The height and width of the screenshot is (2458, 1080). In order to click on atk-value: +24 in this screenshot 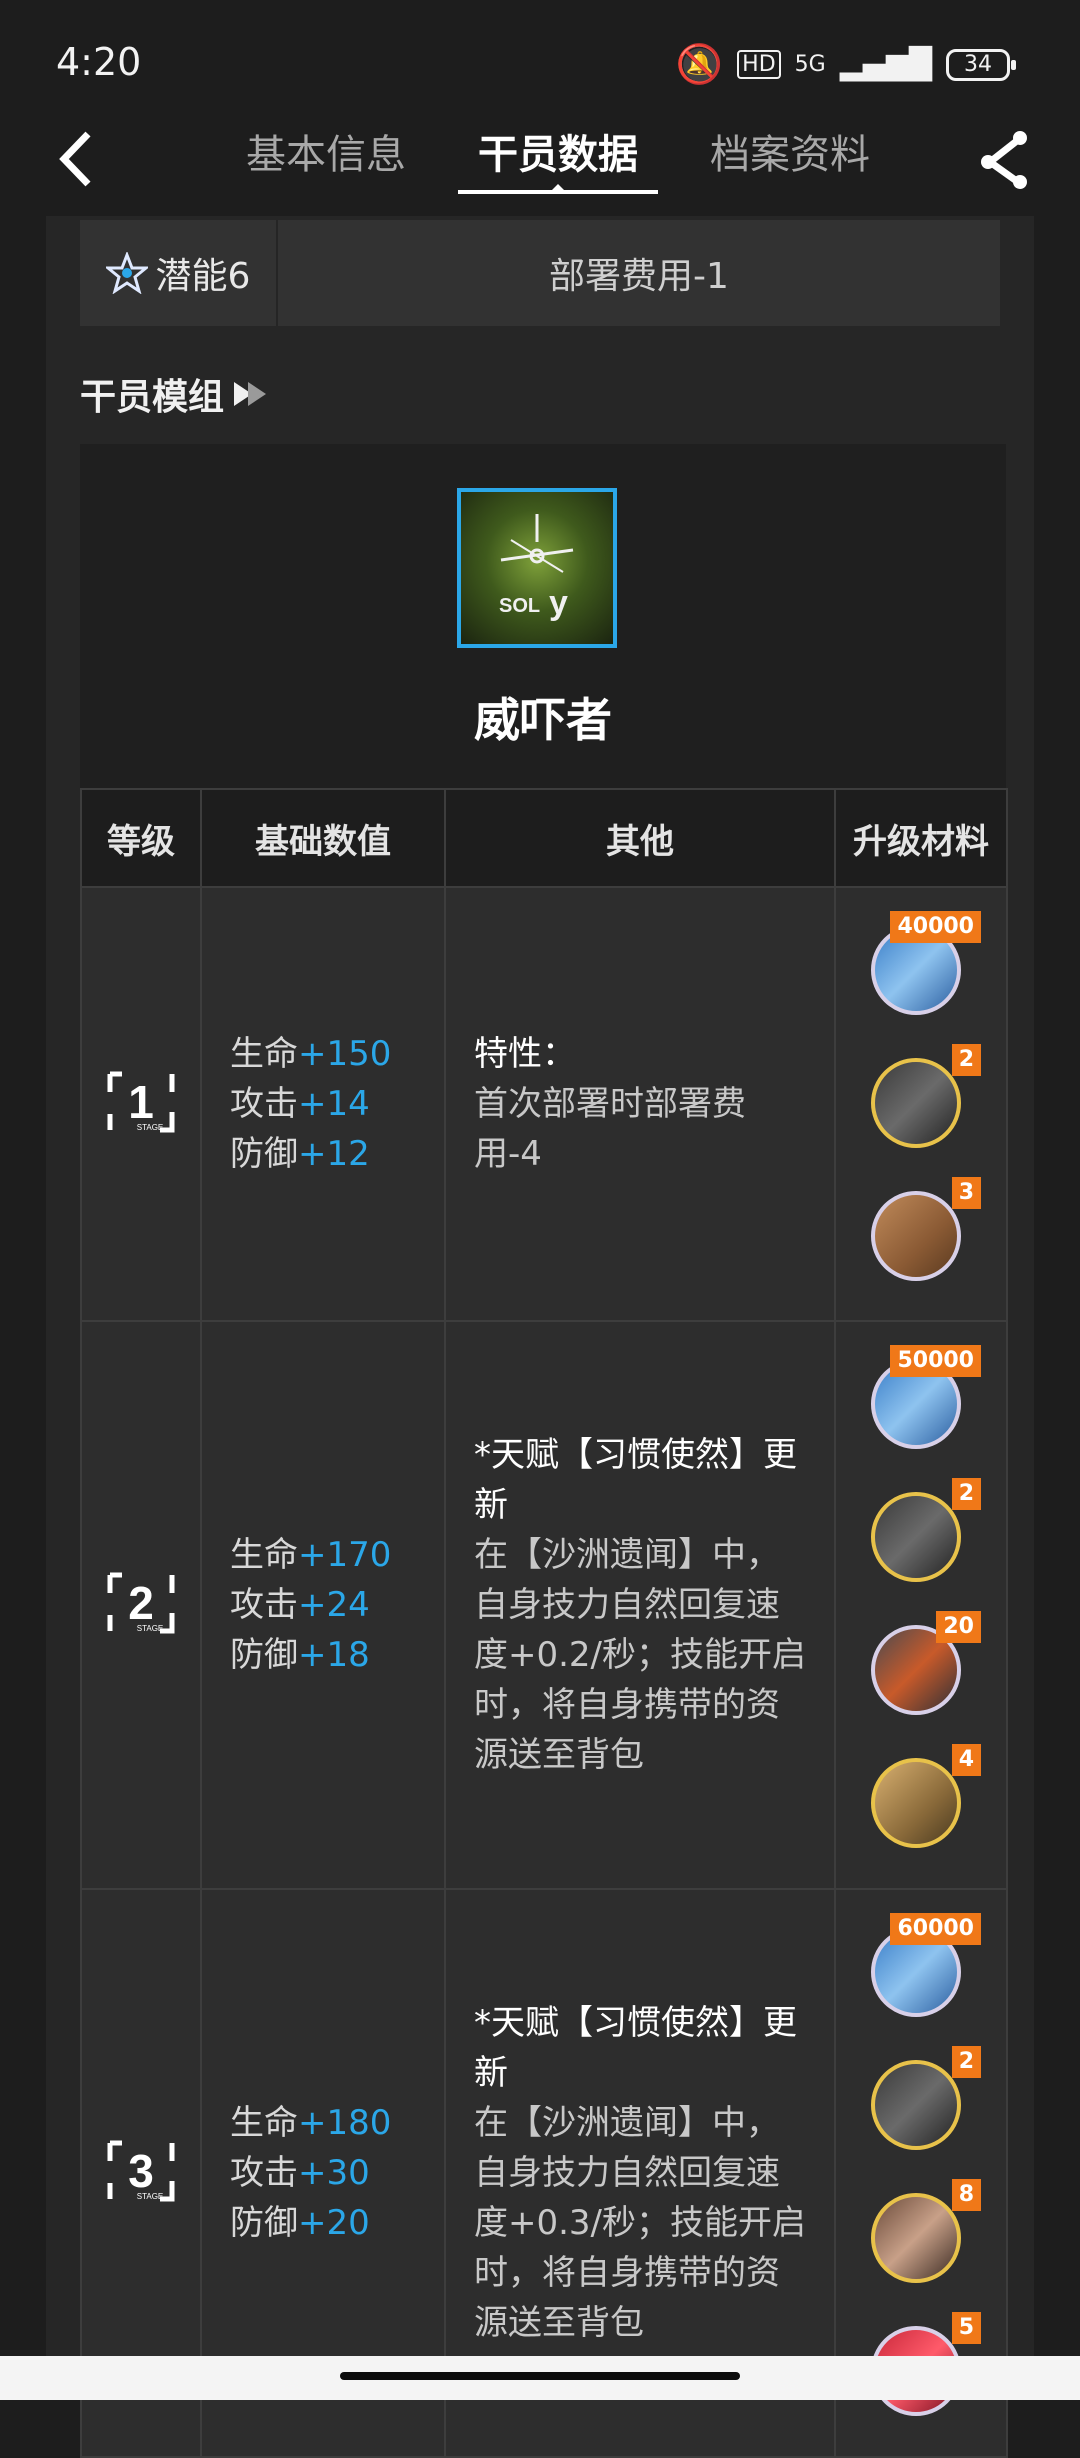, I will do `click(334, 1605)`.